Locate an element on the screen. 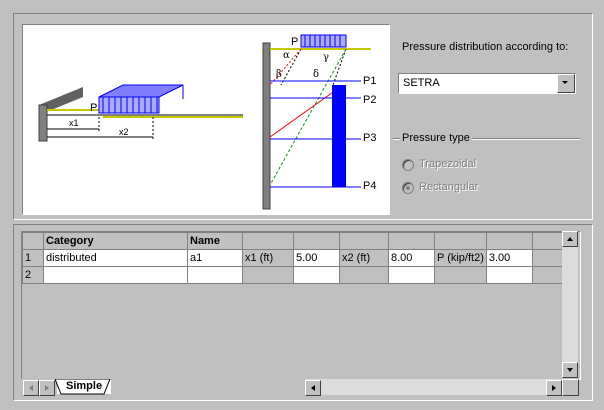  alpha-label: α is located at coordinates (286, 55).